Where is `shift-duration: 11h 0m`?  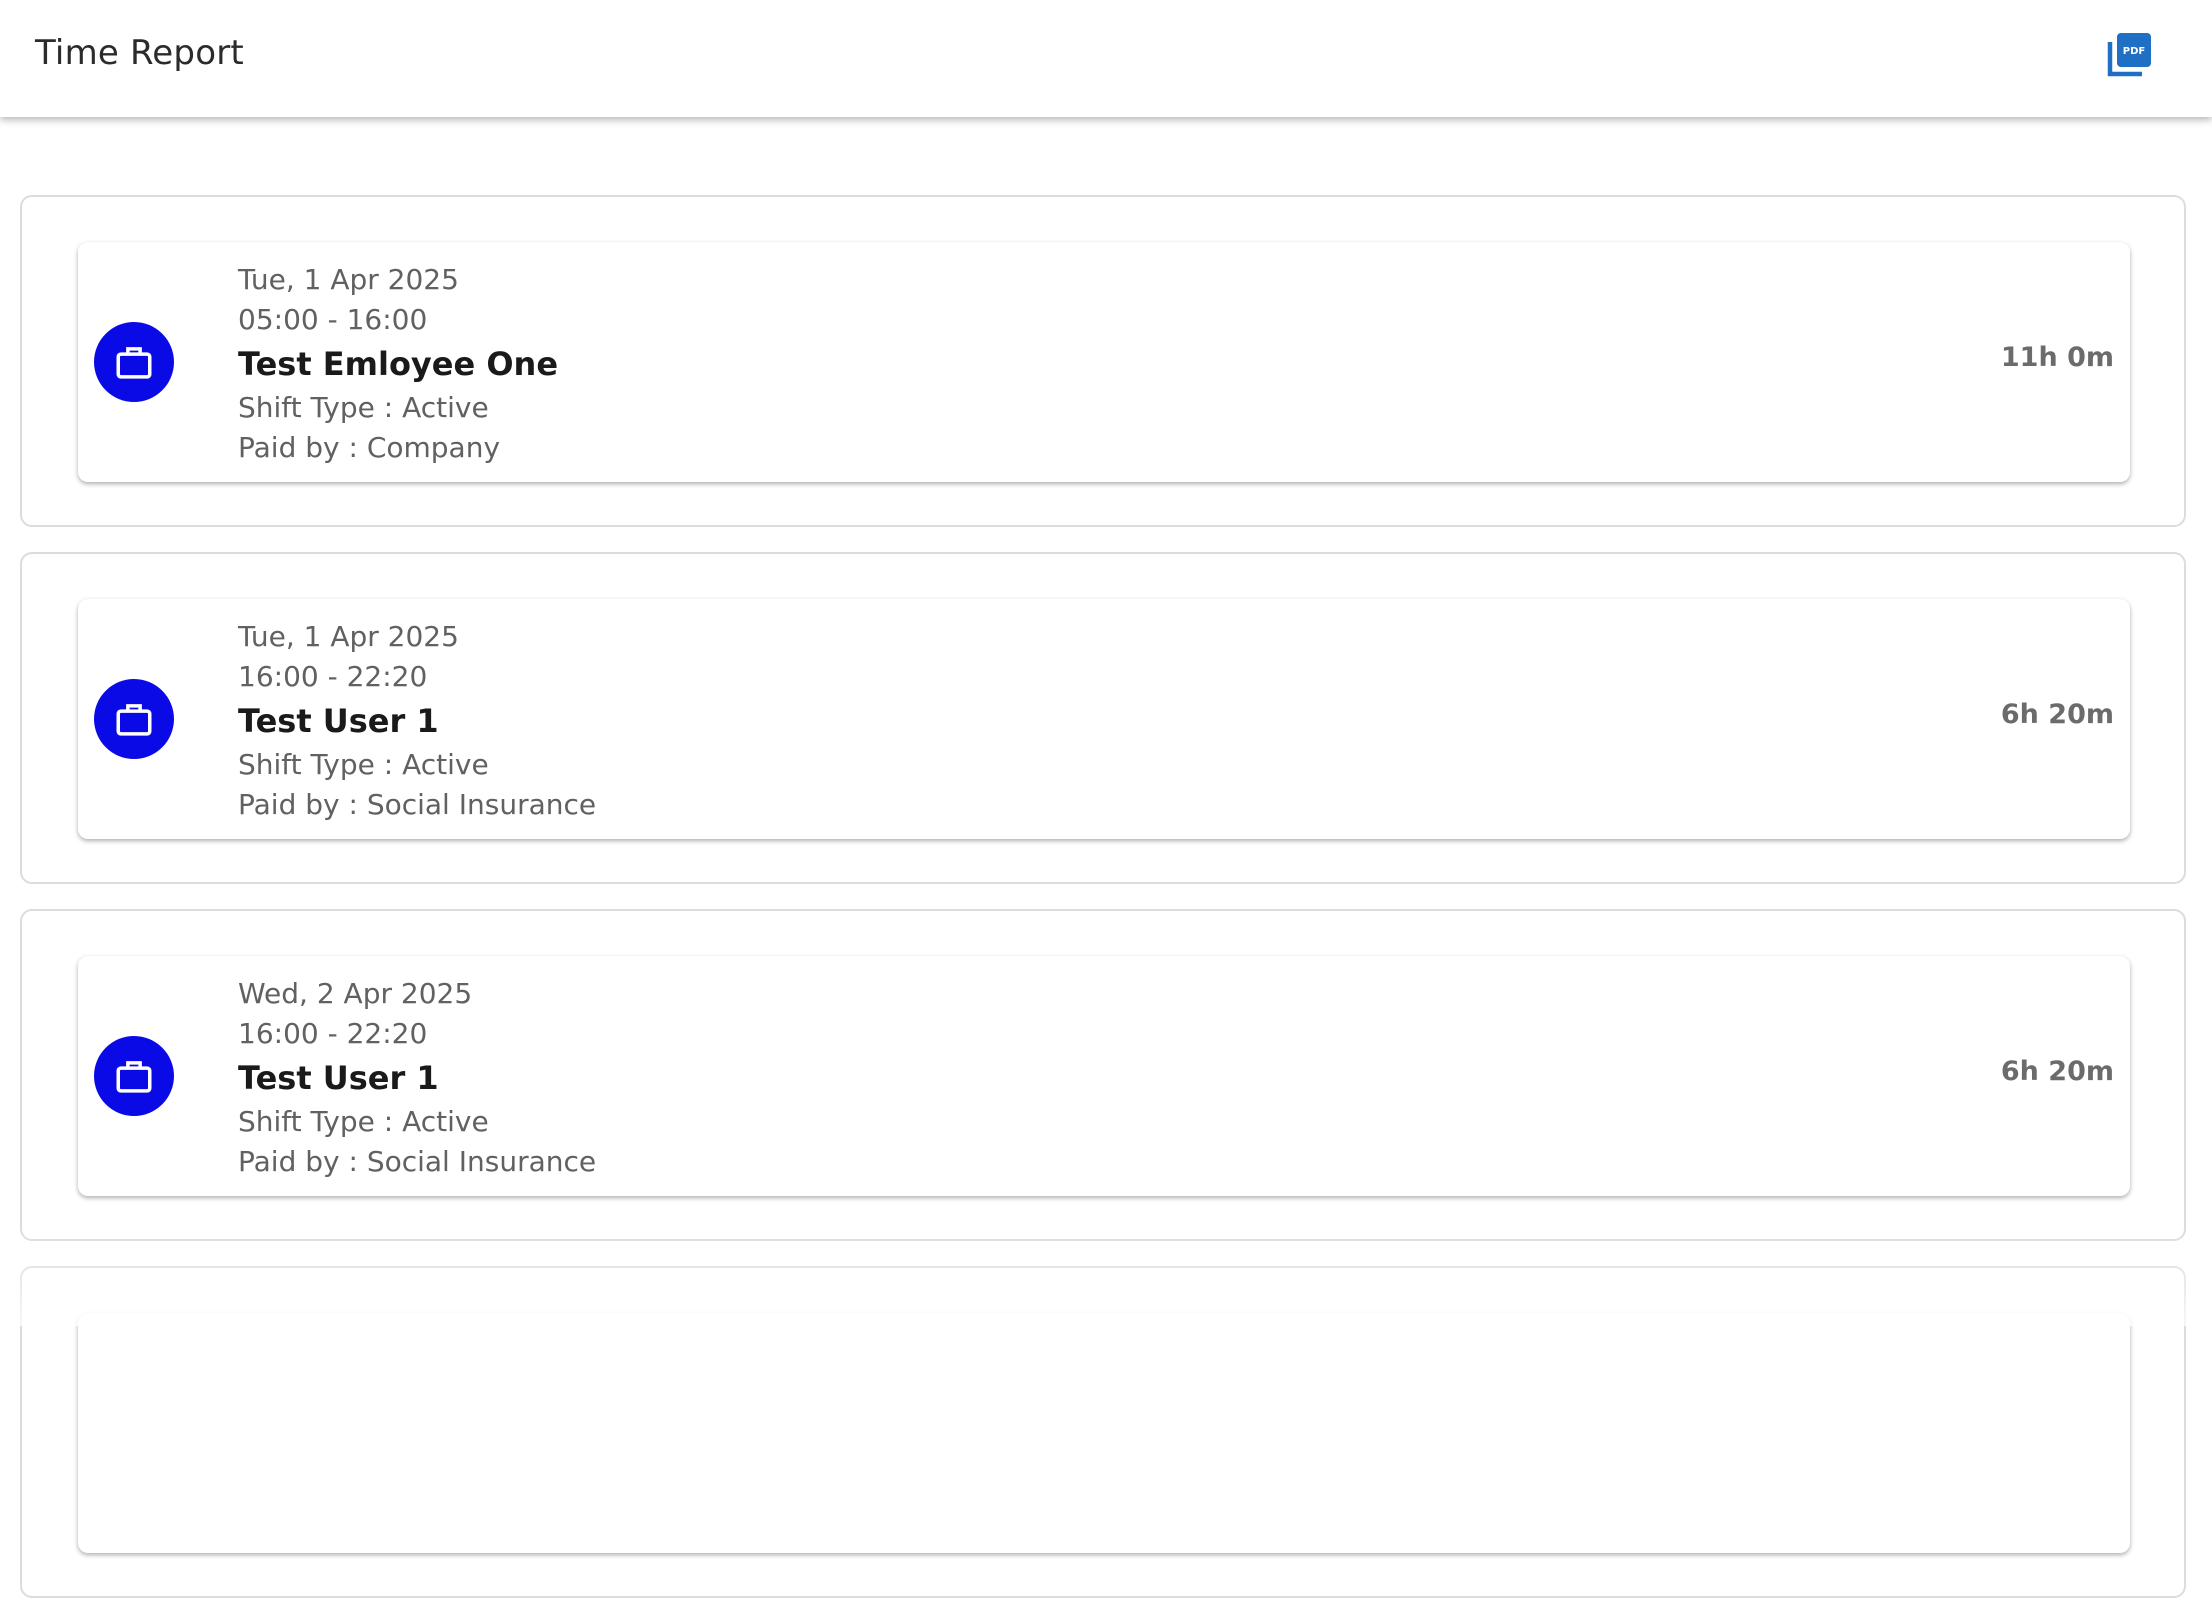 shift-duration: 11h 0m is located at coordinates (2057, 357).